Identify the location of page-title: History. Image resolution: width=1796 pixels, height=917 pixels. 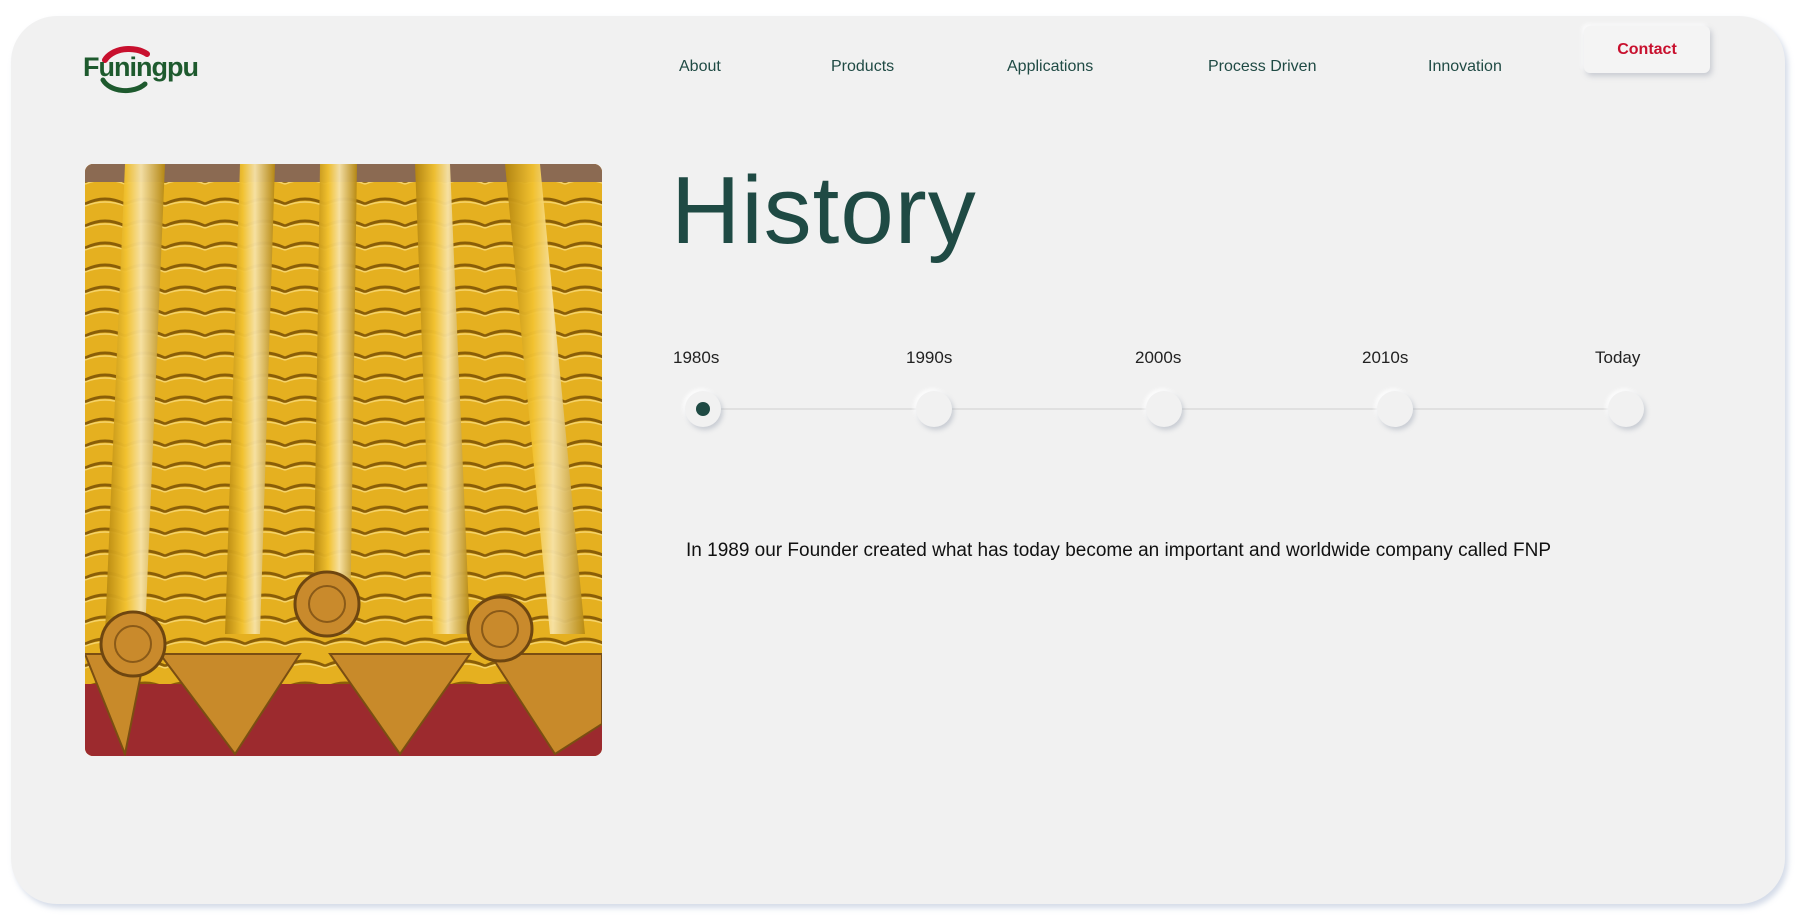
(824, 210).